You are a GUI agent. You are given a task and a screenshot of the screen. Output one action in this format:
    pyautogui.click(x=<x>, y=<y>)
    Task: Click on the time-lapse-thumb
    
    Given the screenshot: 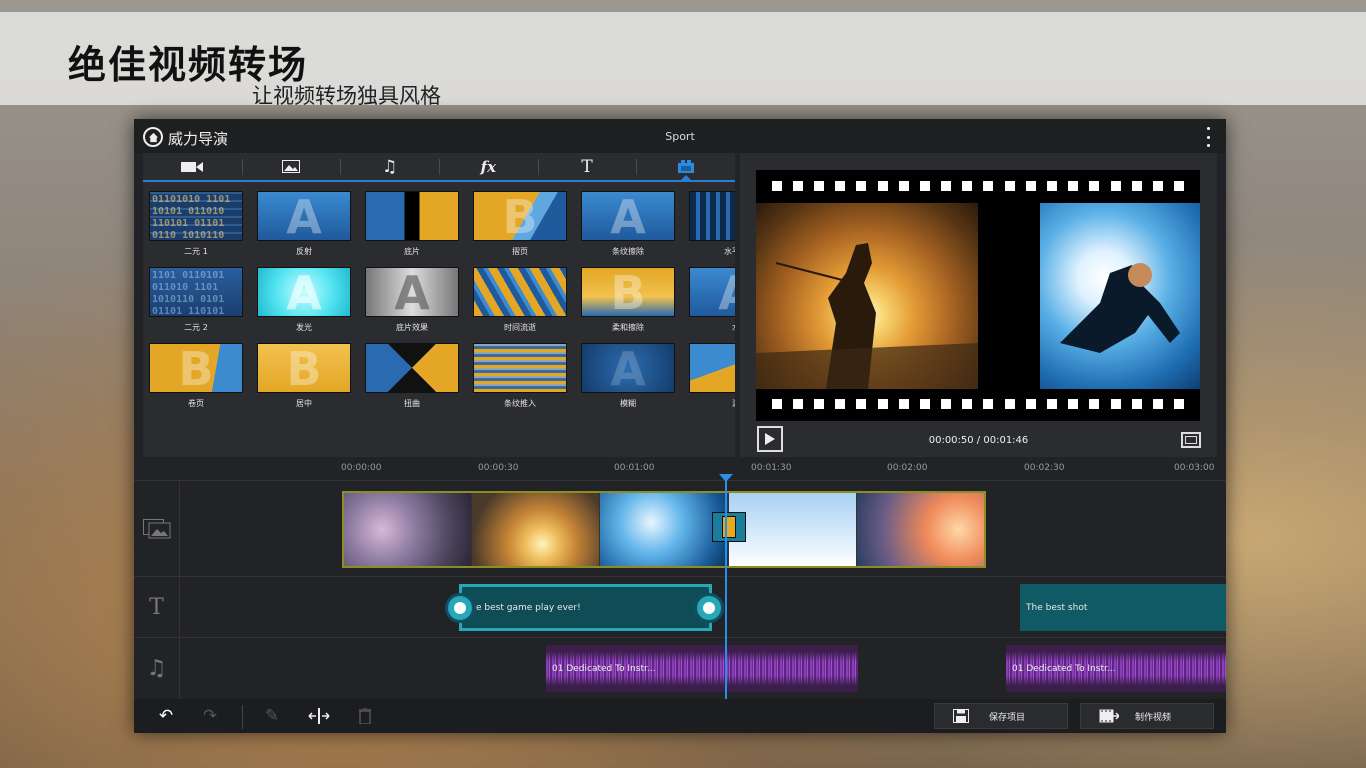 What is the action you would take?
    pyautogui.click(x=520, y=292)
    